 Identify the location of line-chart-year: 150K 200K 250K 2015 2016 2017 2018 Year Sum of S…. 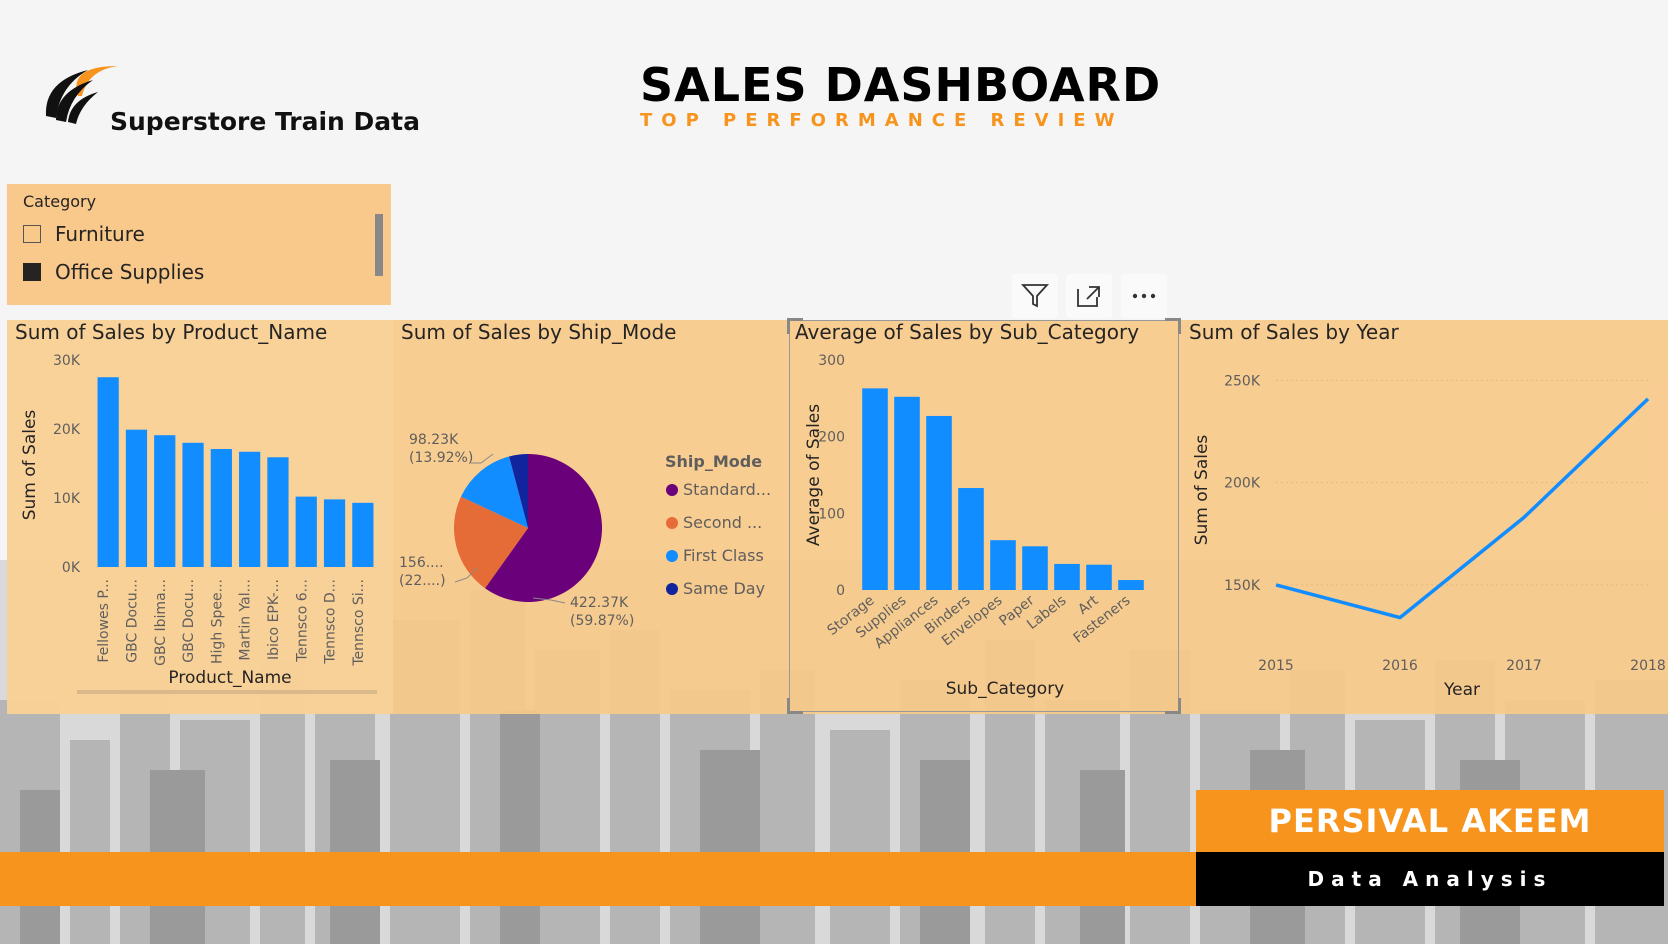
(1429, 536).